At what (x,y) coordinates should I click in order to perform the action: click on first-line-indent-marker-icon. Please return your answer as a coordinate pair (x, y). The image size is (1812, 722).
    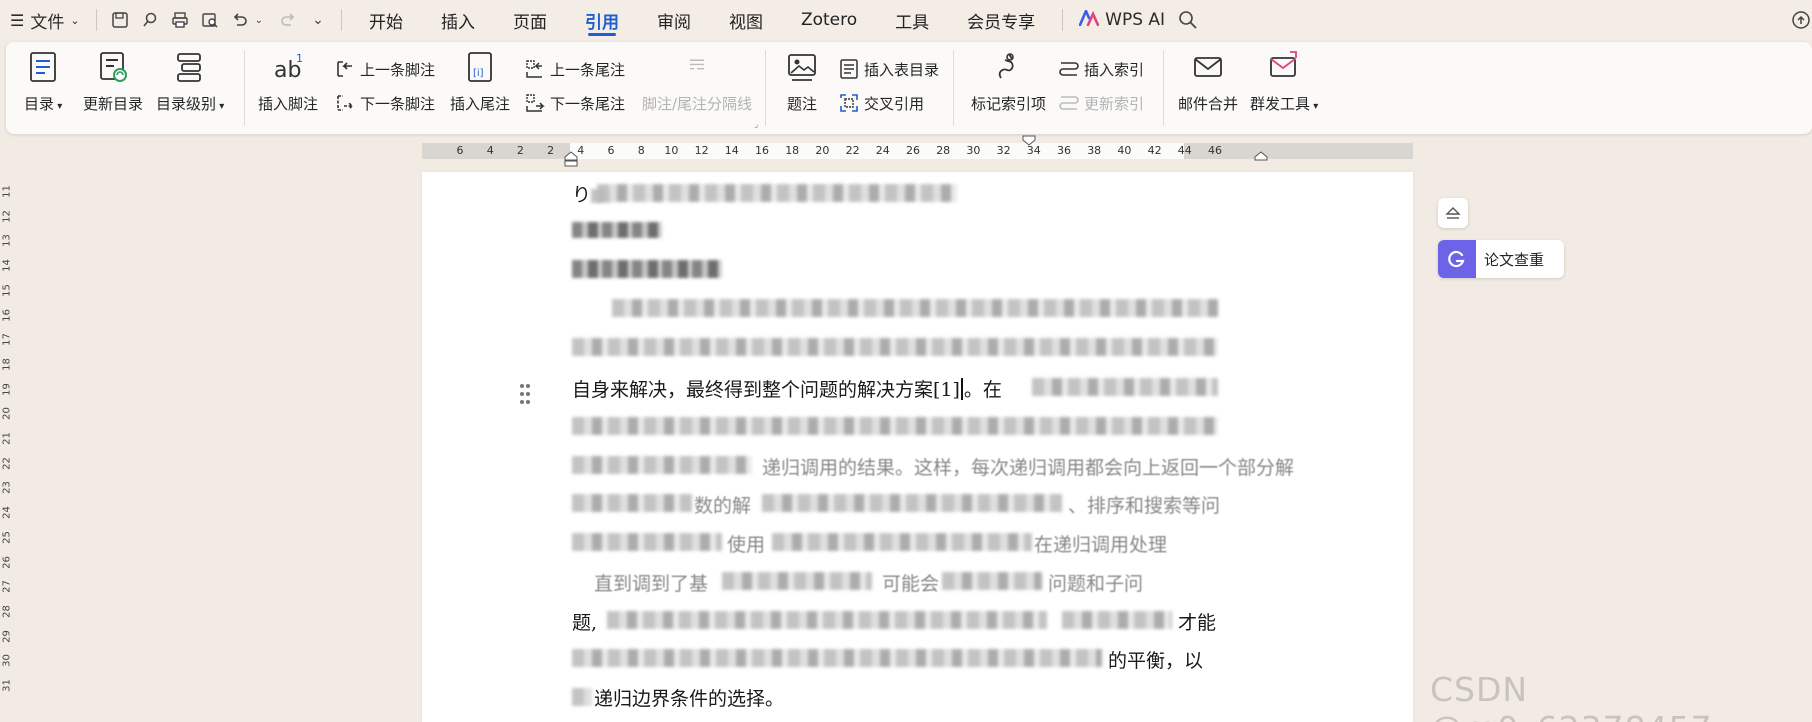
    Looking at the image, I should click on (1029, 141).